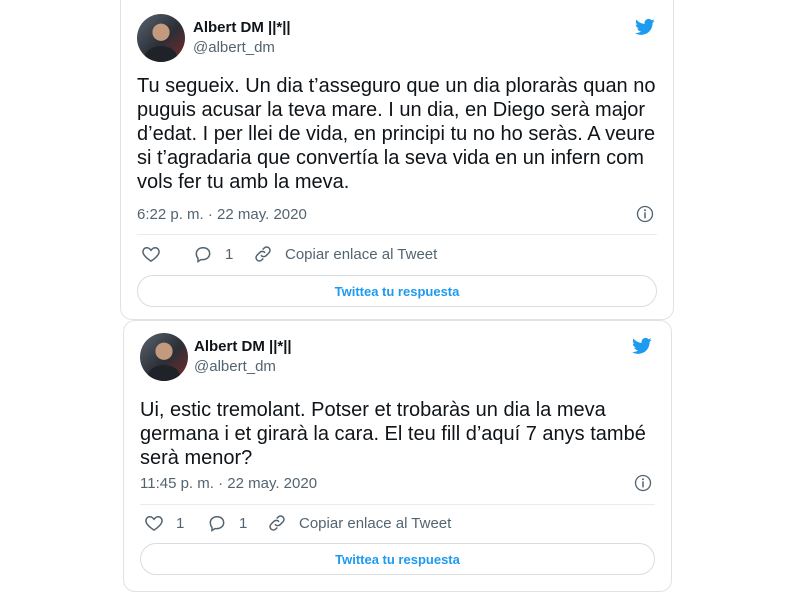  I want to click on like-button: 1, so click(164, 523).